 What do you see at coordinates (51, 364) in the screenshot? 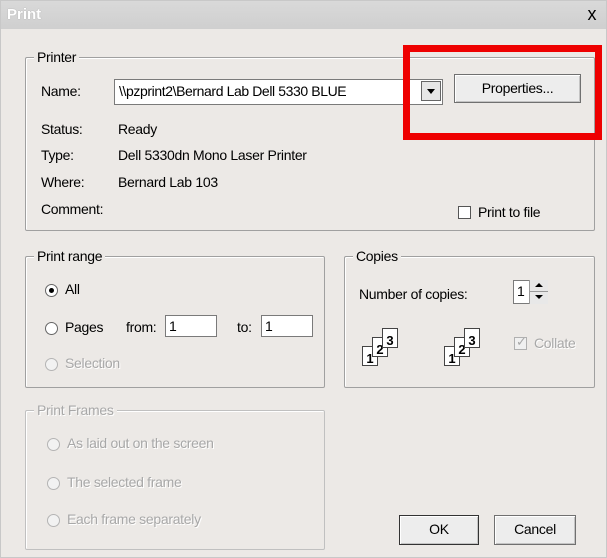
I see `radio-selection` at bounding box center [51, 364].